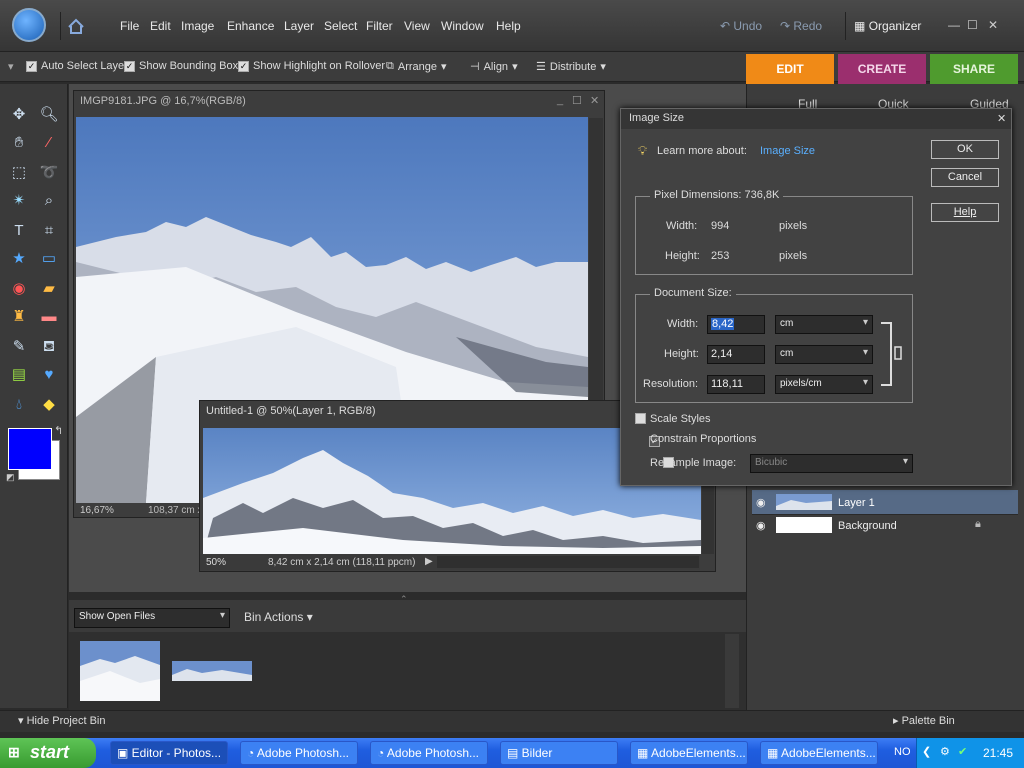 The width and height of the screenshot is (1024, 768). I want to click on options-menu-icon: ▾, so click(11, 66).